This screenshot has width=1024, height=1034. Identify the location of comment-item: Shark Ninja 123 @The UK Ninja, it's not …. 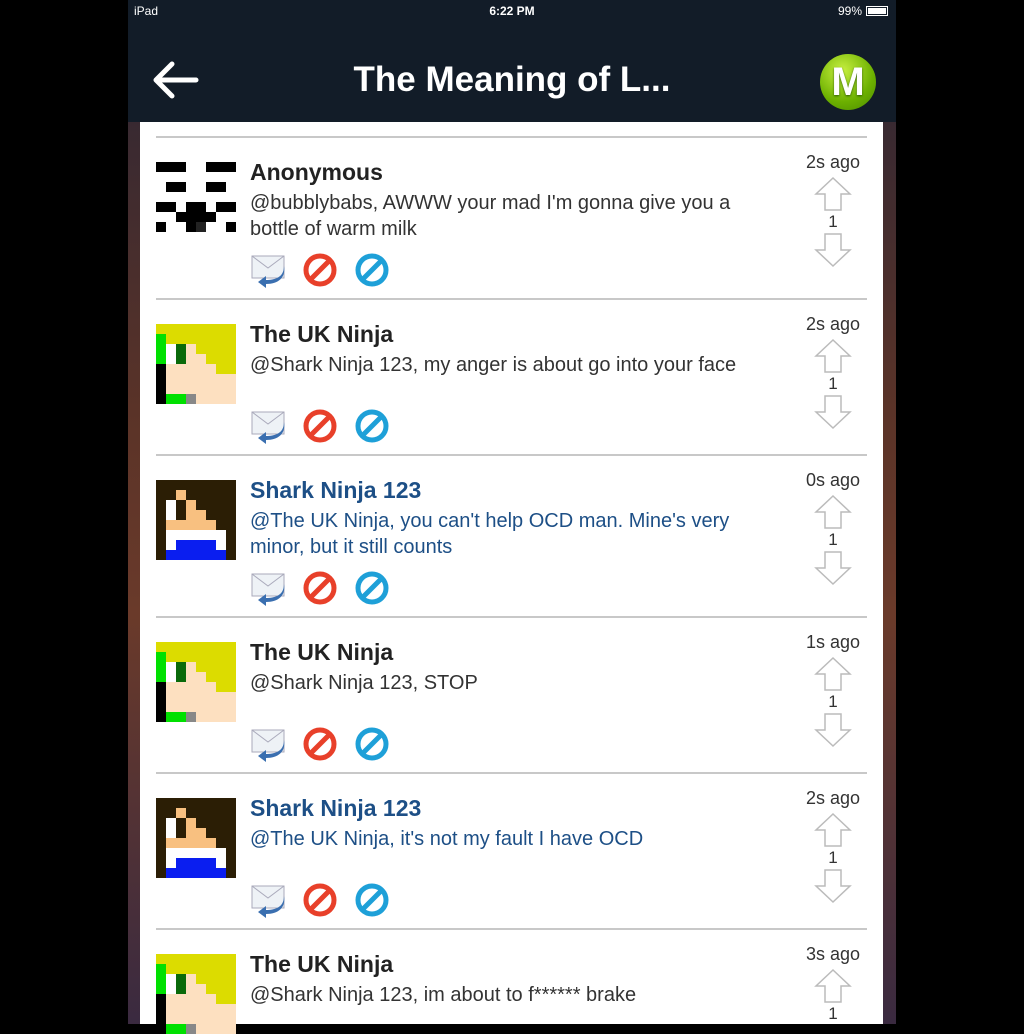
(511, 850).